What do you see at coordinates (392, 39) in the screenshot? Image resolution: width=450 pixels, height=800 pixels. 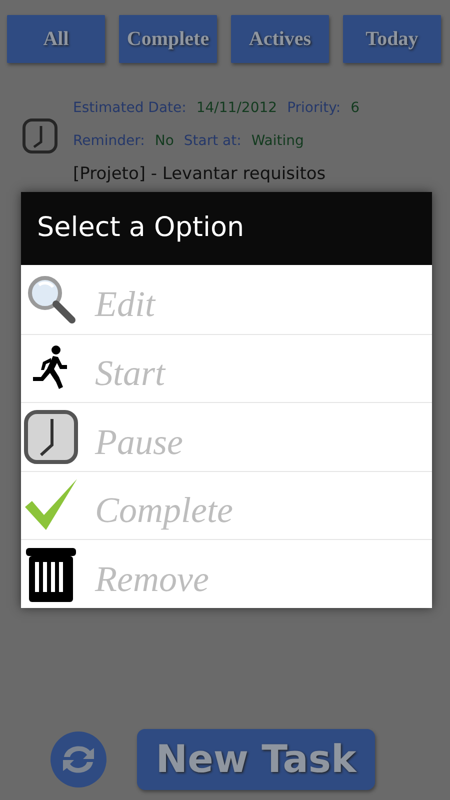 I see `filter-tab: Today` at bounding box center [392, 39].